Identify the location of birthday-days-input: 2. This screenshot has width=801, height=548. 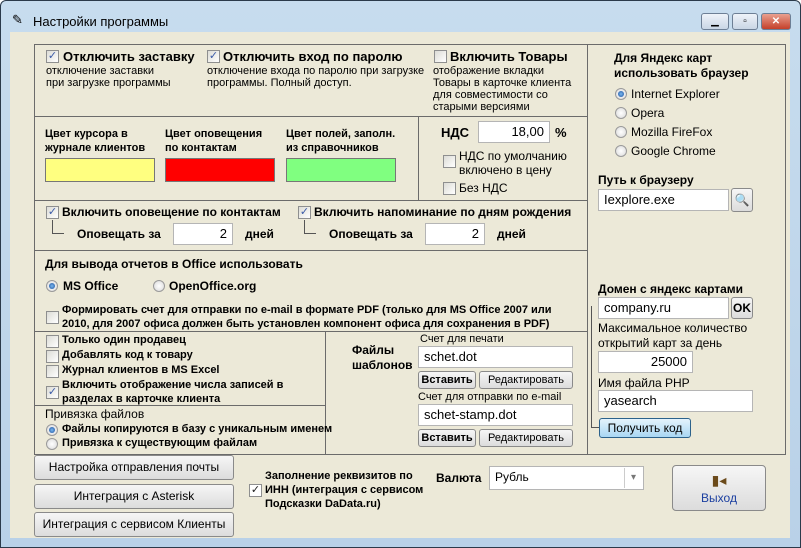
(455, 234).